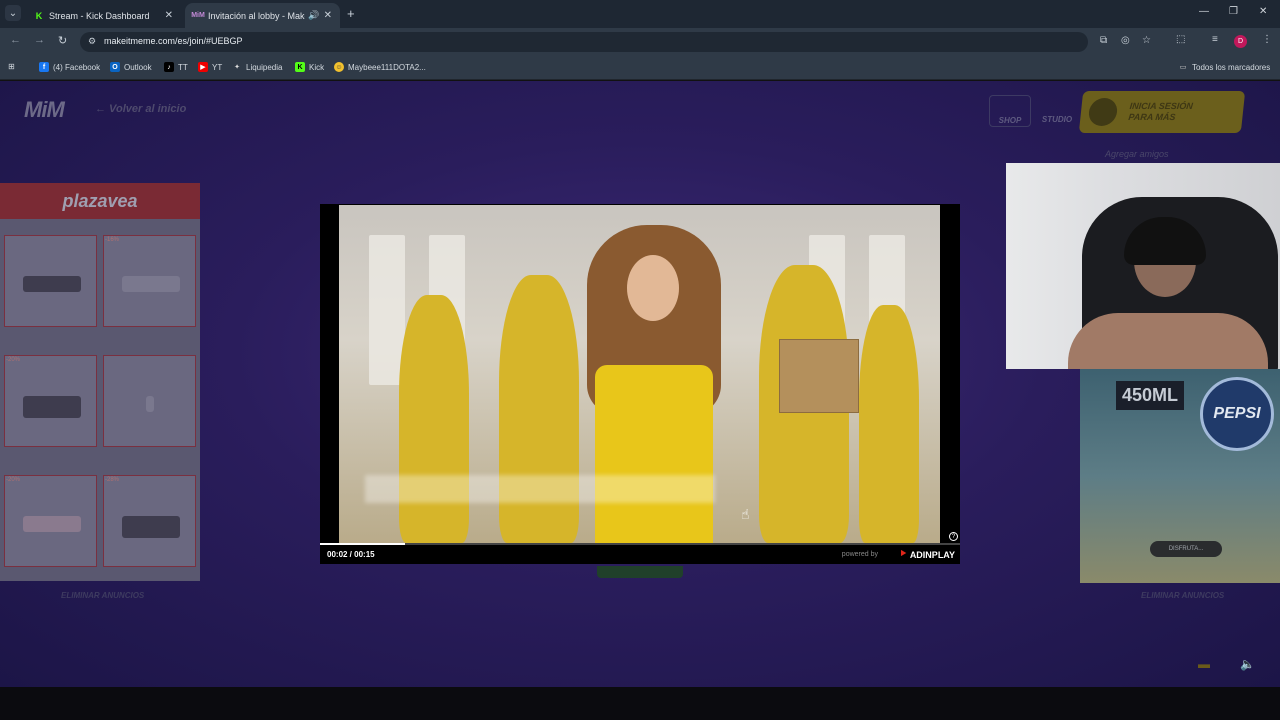 The image size is (1280, 720). Describe the element at coordinates (1151, 117) in the screenshot. I see `login-label-line2: PARA MÁS` at that location.